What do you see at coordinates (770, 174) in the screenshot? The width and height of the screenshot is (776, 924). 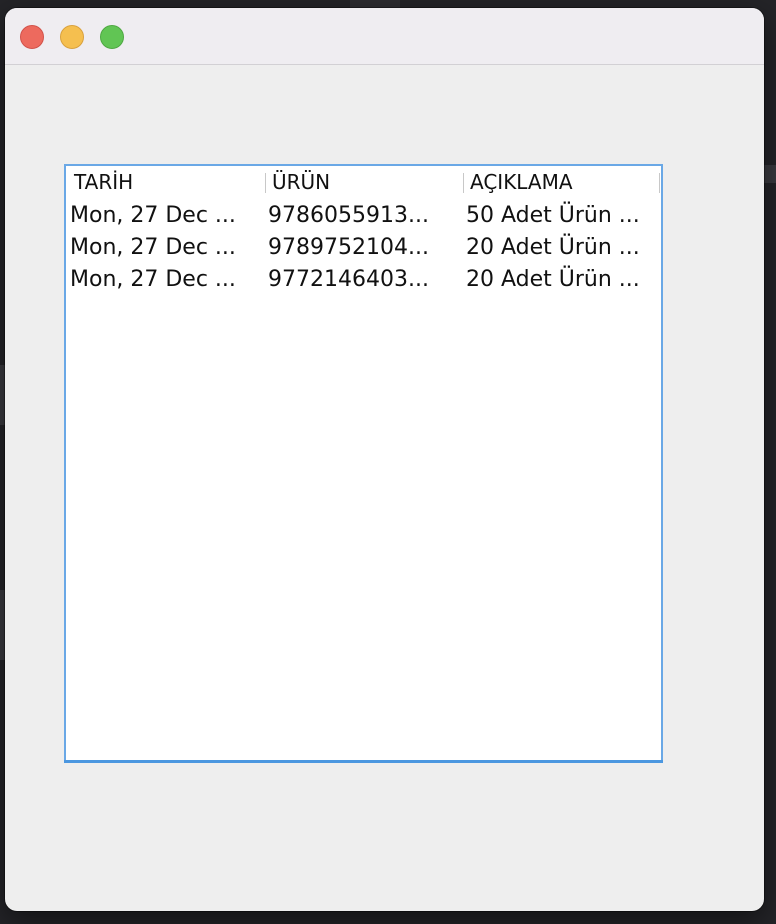 I see `background-window-edge` at bounding box center [770, 174].